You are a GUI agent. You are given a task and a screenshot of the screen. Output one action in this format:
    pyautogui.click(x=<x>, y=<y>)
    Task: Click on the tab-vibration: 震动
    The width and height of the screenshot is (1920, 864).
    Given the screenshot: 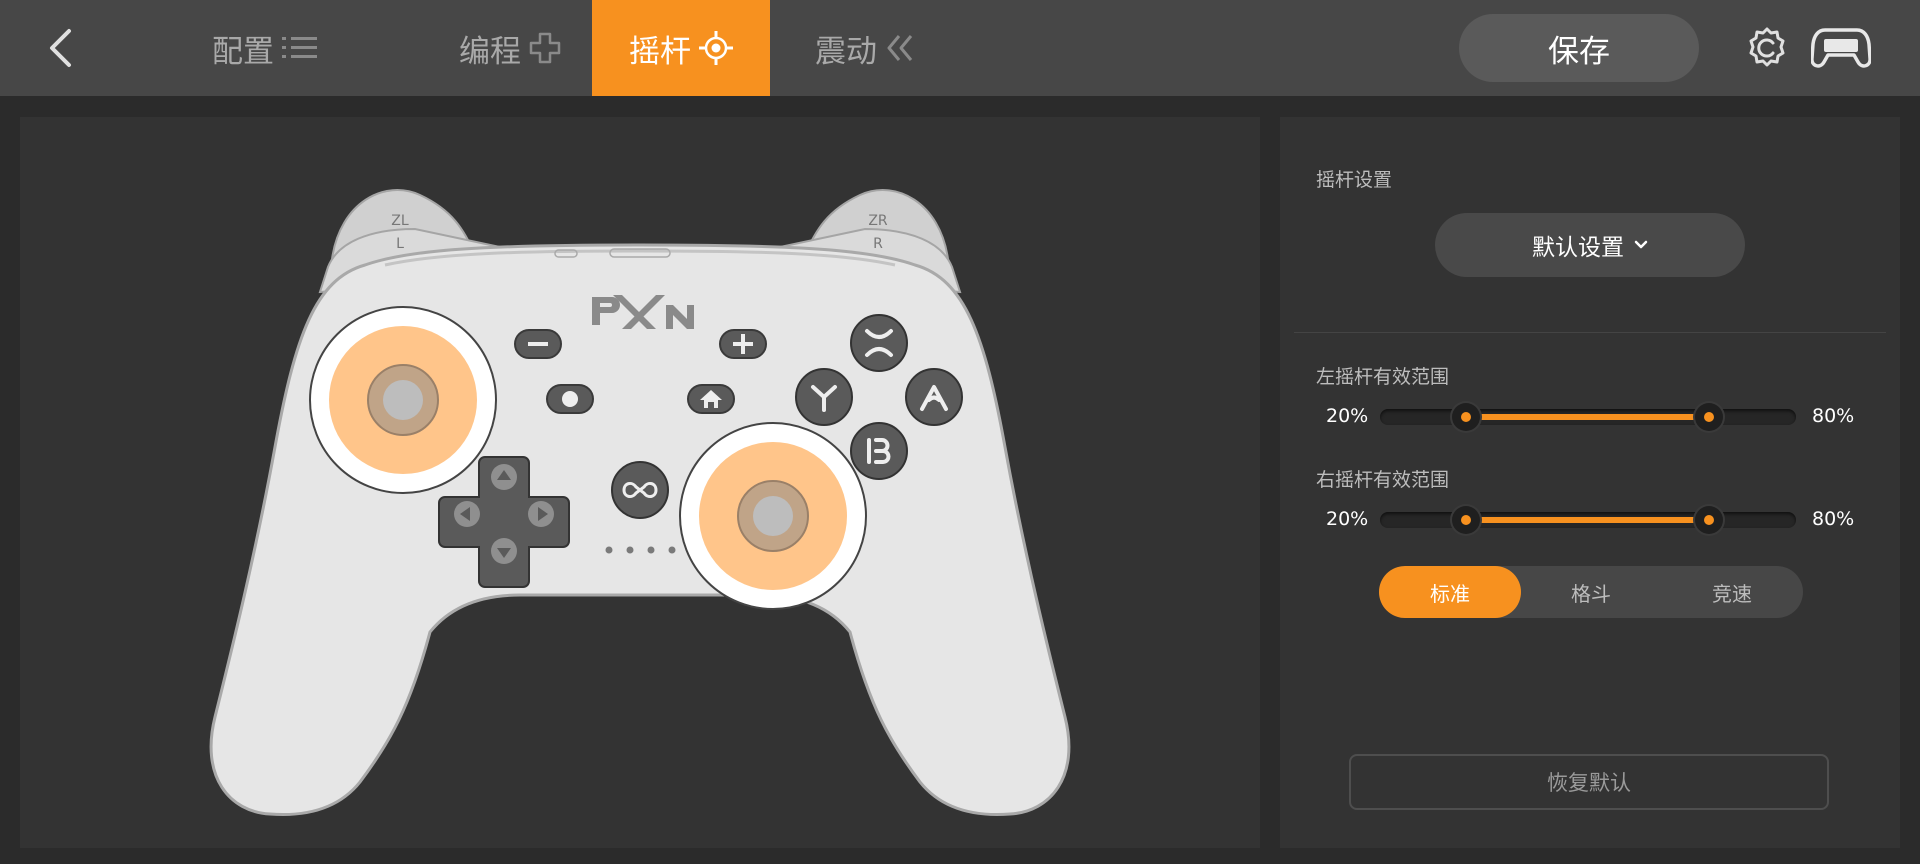 What is the action you would take?
    pyautogui.click(x=865, y=48)
    